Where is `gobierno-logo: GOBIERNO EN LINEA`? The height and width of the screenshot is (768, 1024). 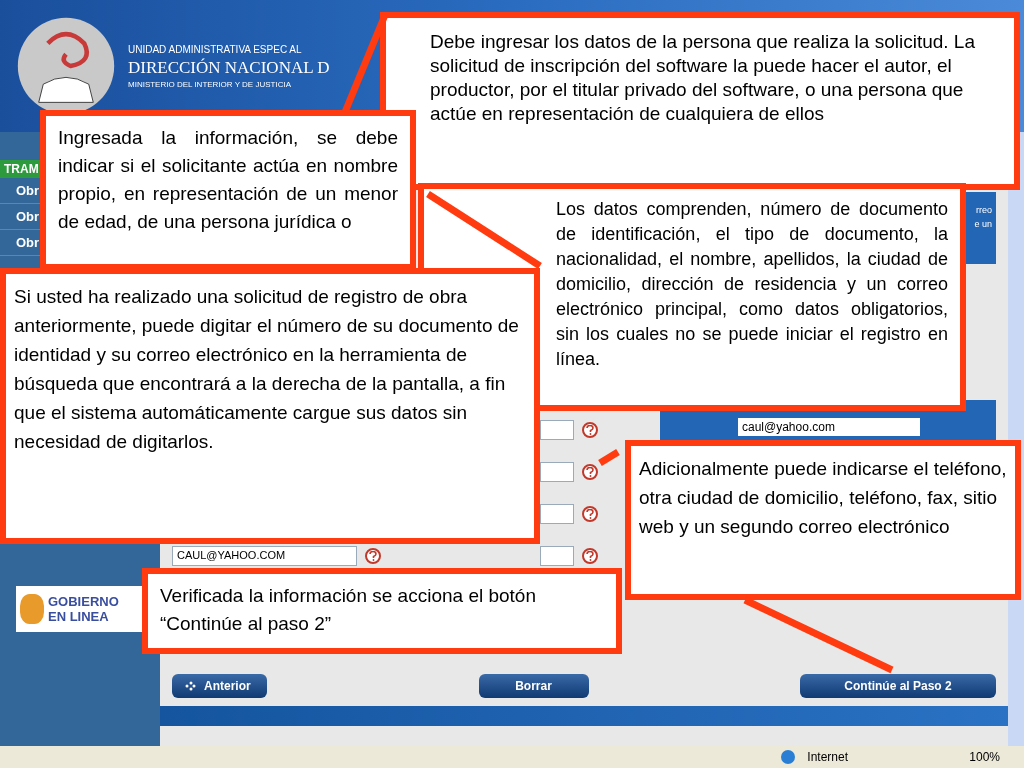
gobierno-logo: GOBIERNO EN LINEA is located at coordinates (80, 609).